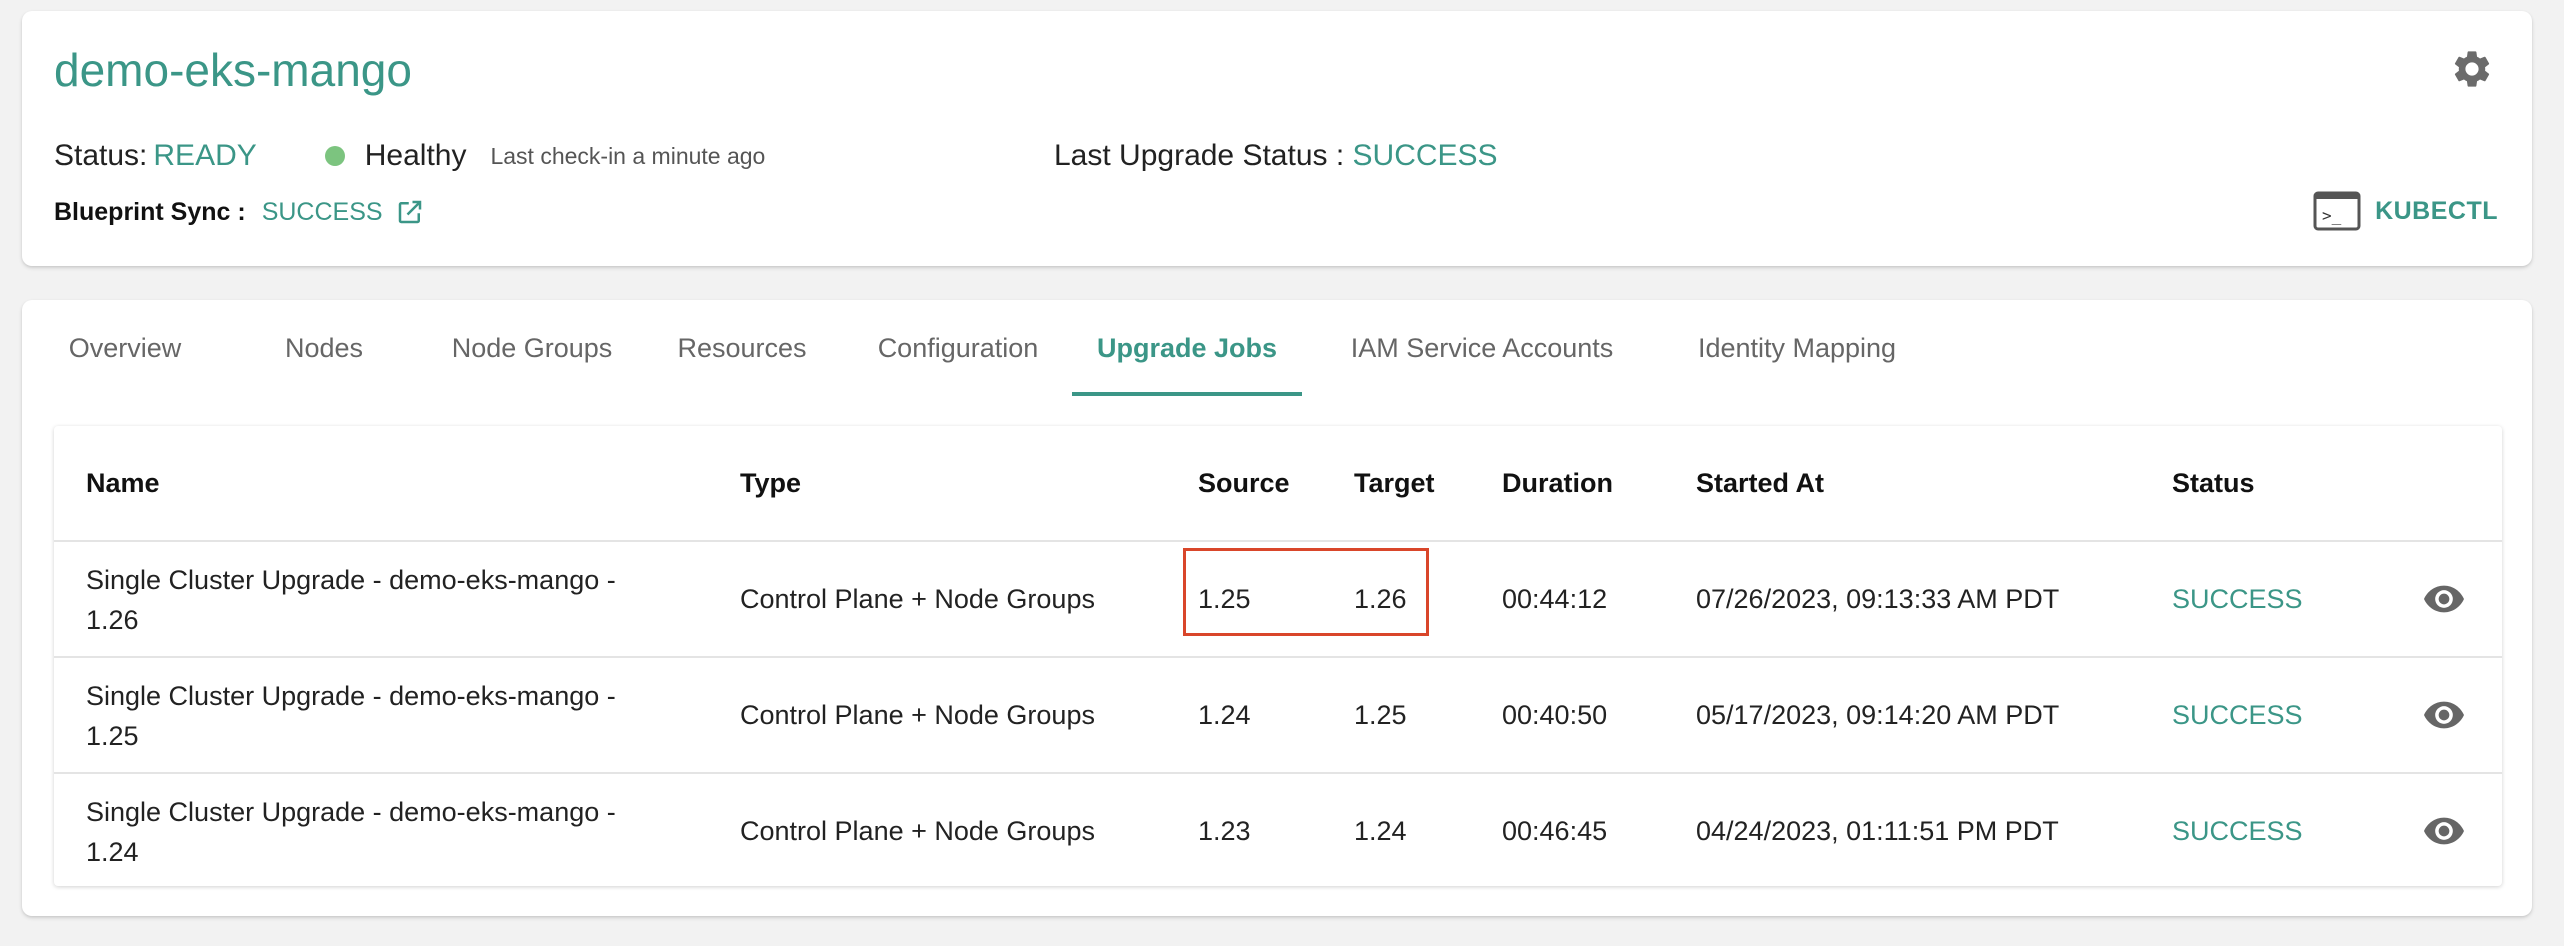  What do you see at coordinates (2436, 210) in the screenshot?
I see `kubectl-label: KUBECTL` at bounding box center [2436, 210].